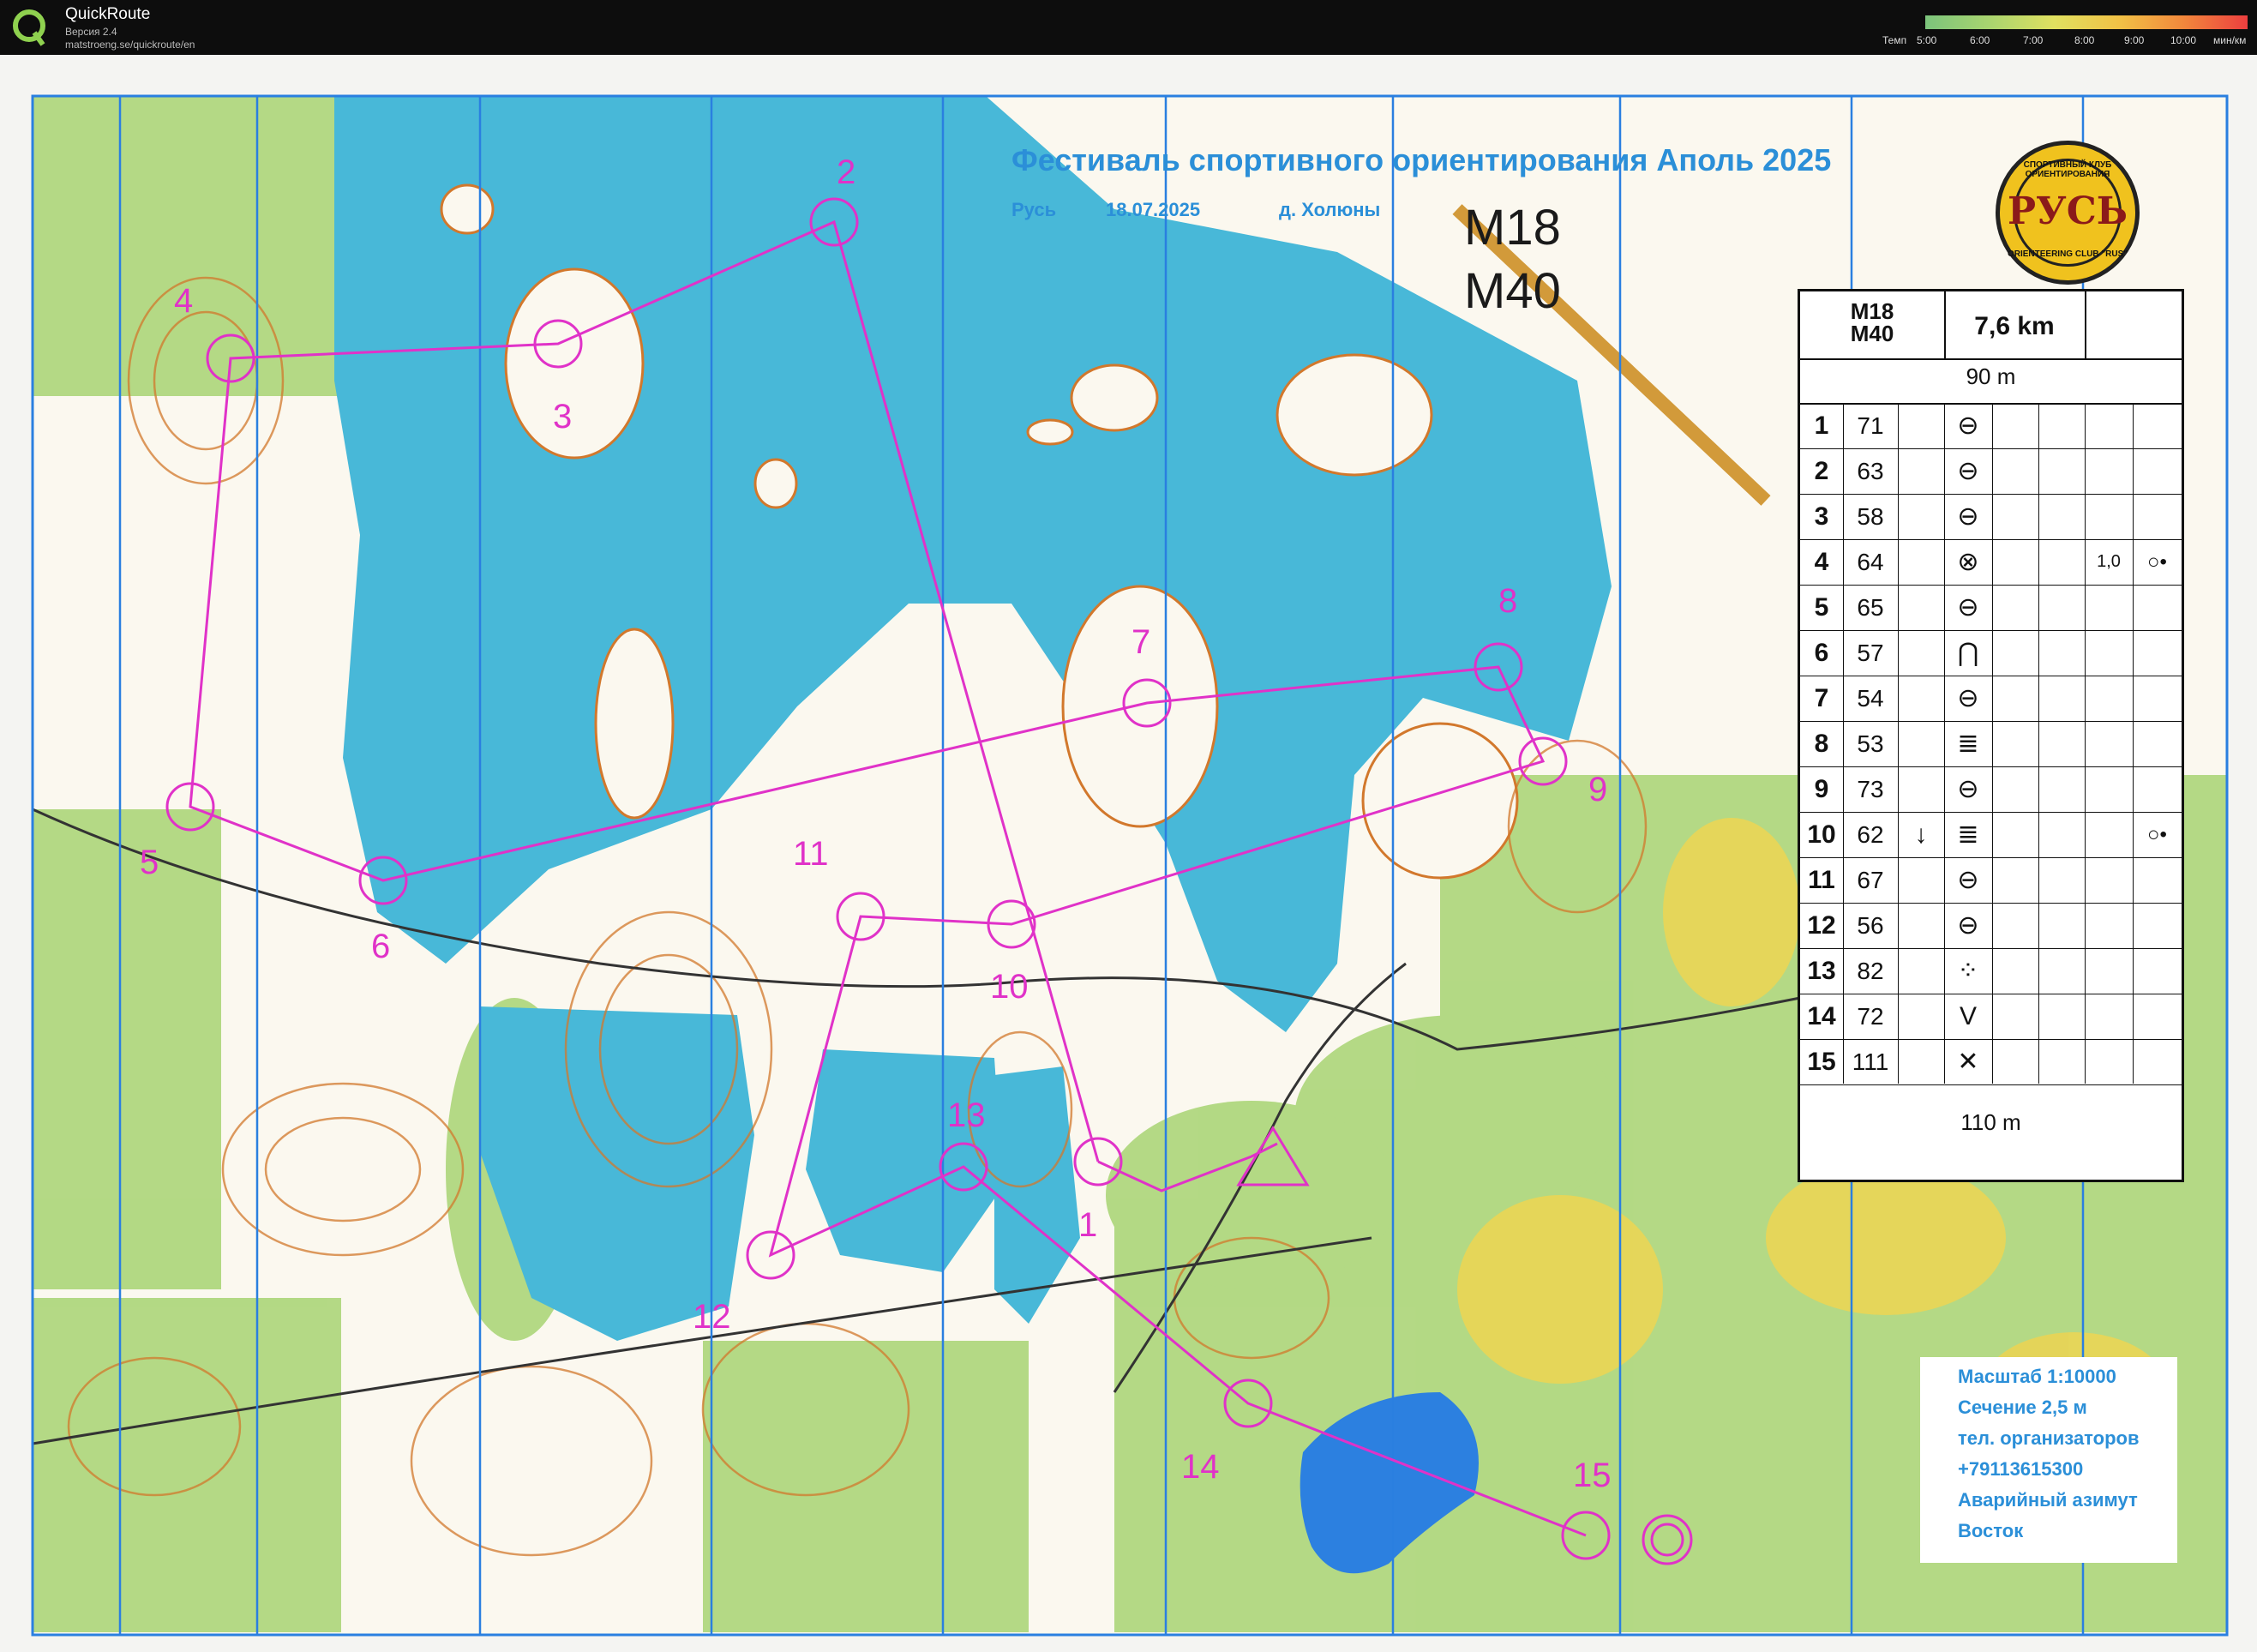 The width and height of the screenshot is (2257, 1652). Describe the element at coordinates (1991, 971) in the screenshot. I see `cd-row: 13 82 ⁘` at that location.